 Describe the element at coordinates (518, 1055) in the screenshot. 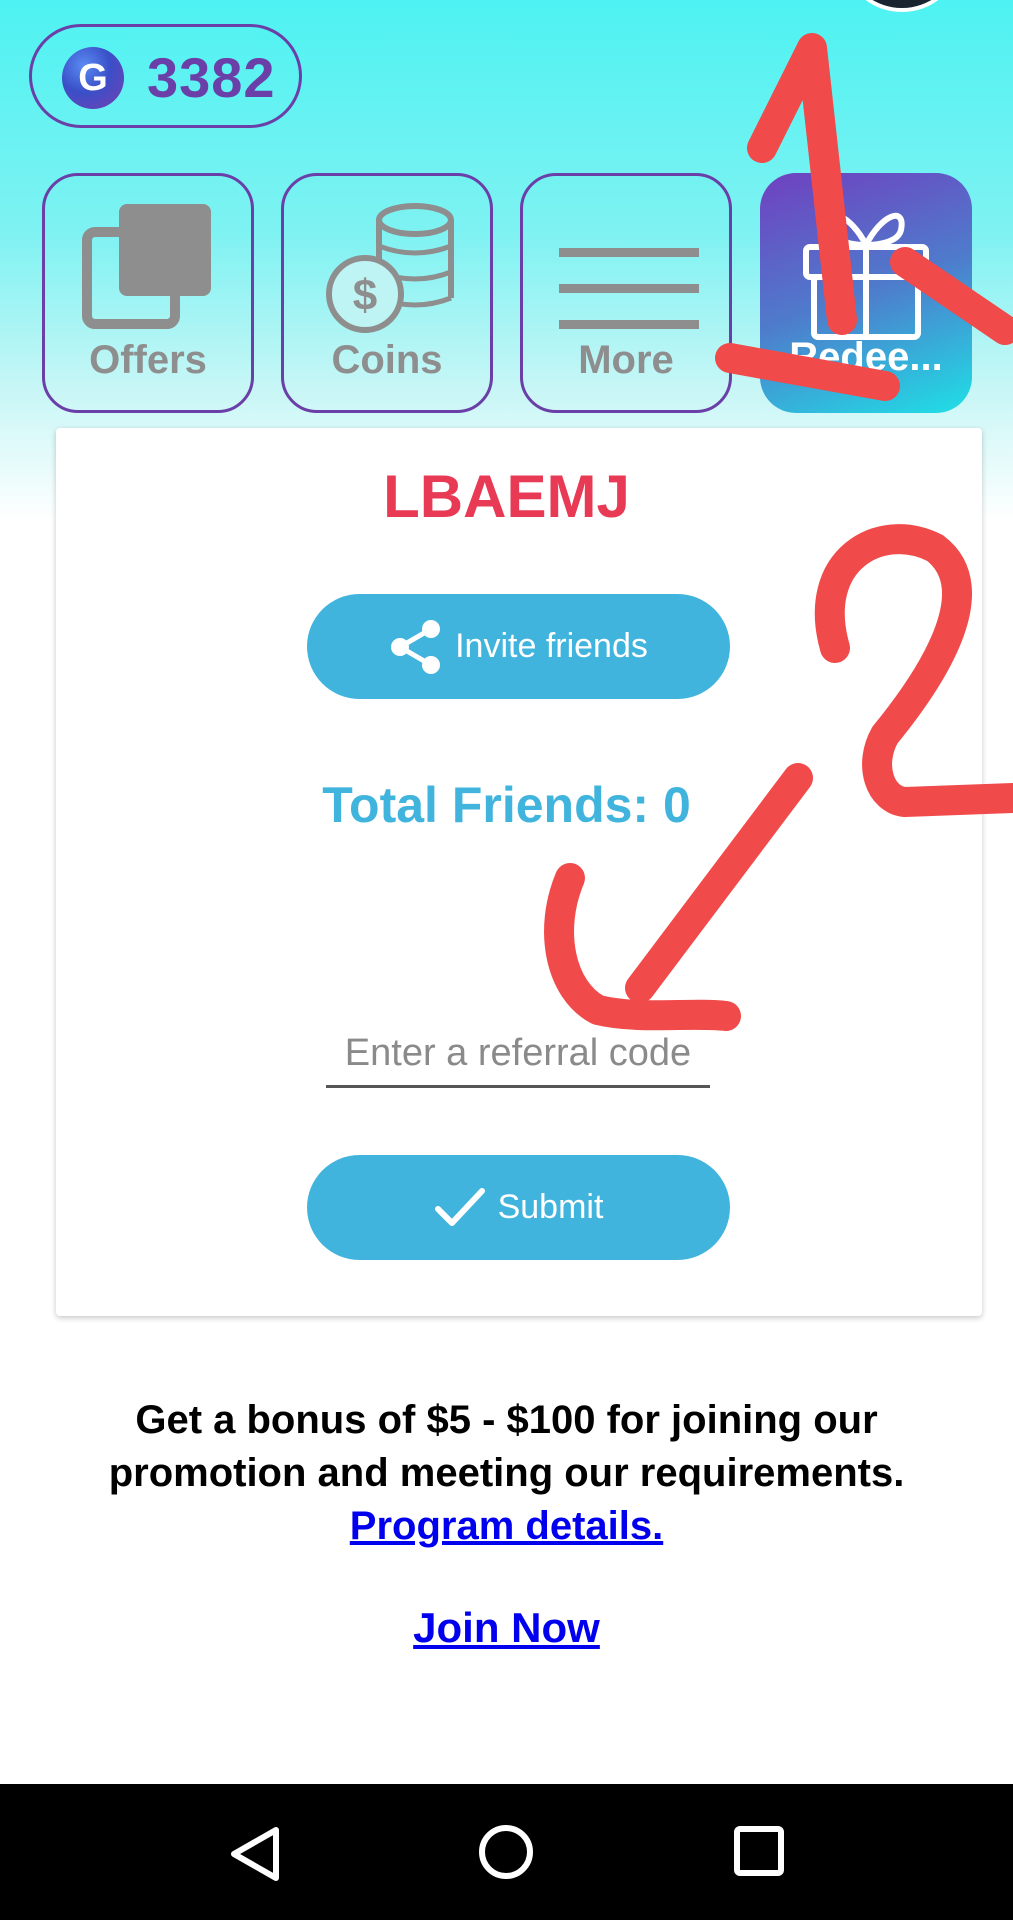

I see `referral-code-input` at that location.